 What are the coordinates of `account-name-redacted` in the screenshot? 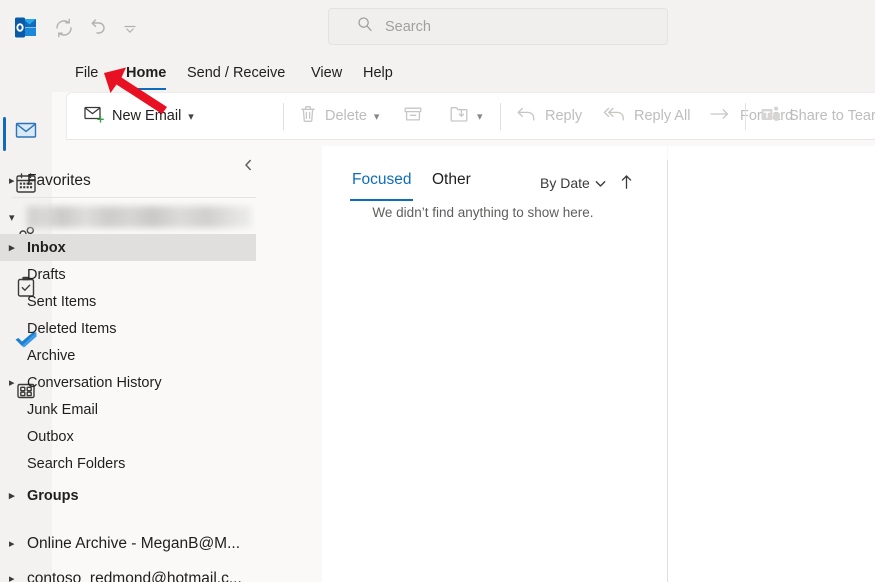 It's located at (139, 217).